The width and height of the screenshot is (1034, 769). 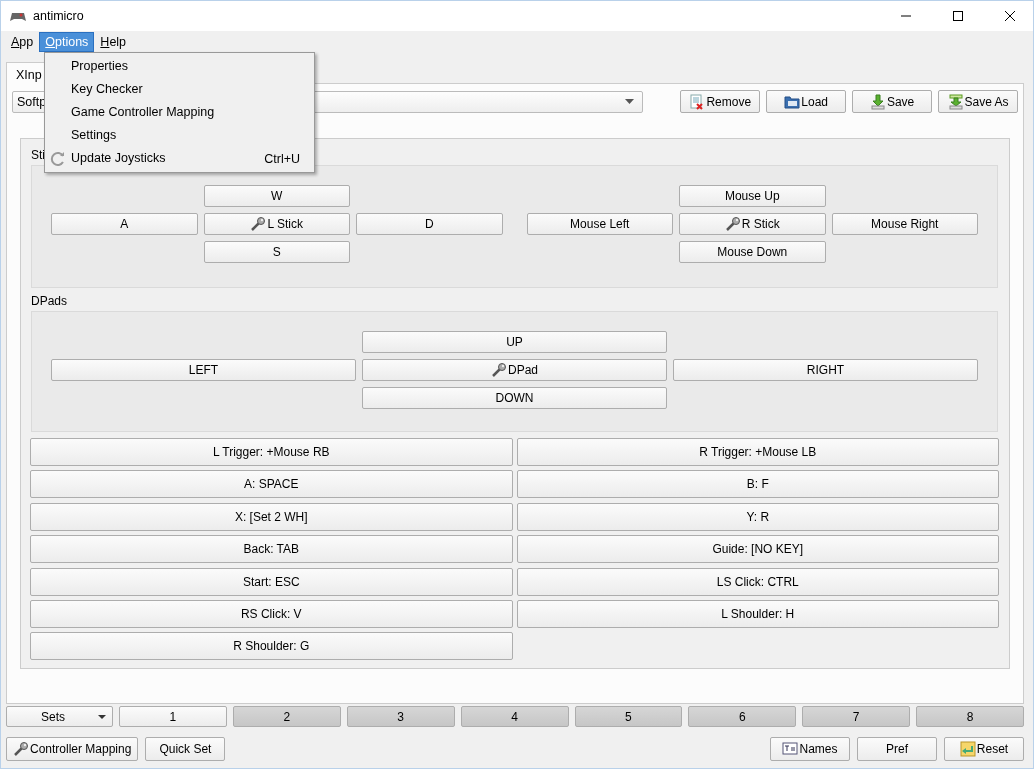 What do you see at coordinates (72, 749) in the screenshot?
I see `footer-button: Controller Mapping` at bounding box center [72, 749].